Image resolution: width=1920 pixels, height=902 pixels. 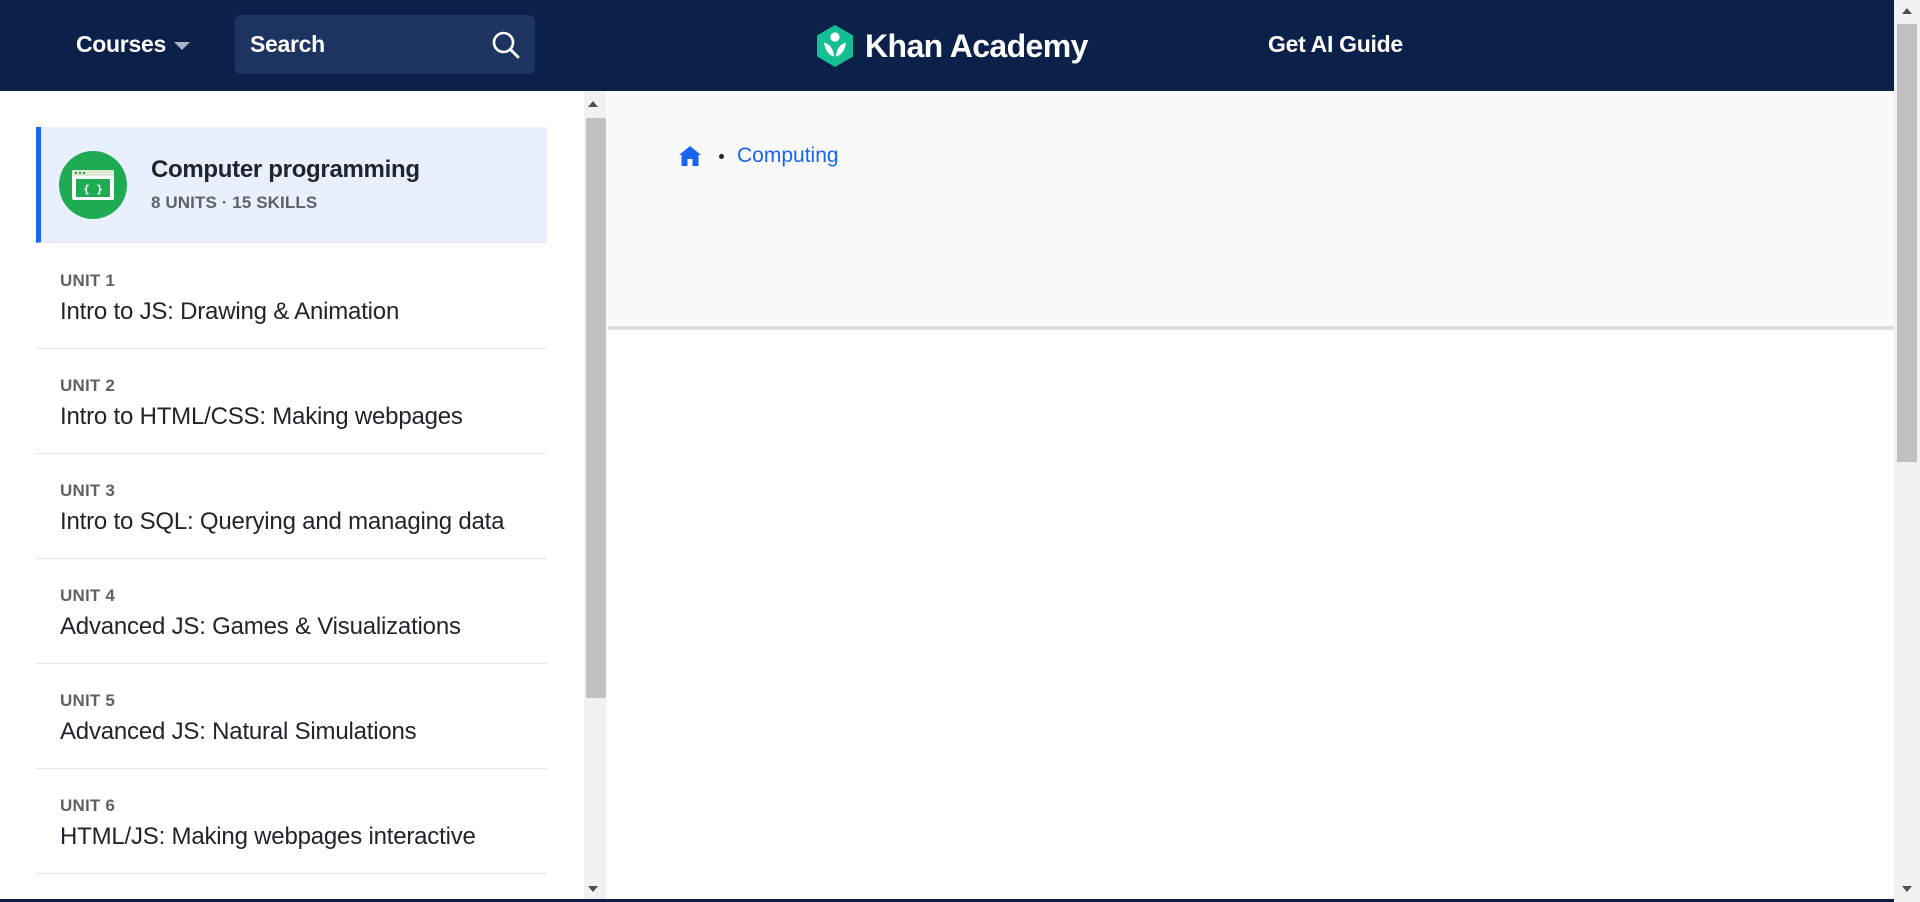 What do you see at coordinates (291, 716) in the screenshot?
I see `unit-item-5: UNIT 5 Advanced JS: Natural Simulations` at bounding box center [291, 716].